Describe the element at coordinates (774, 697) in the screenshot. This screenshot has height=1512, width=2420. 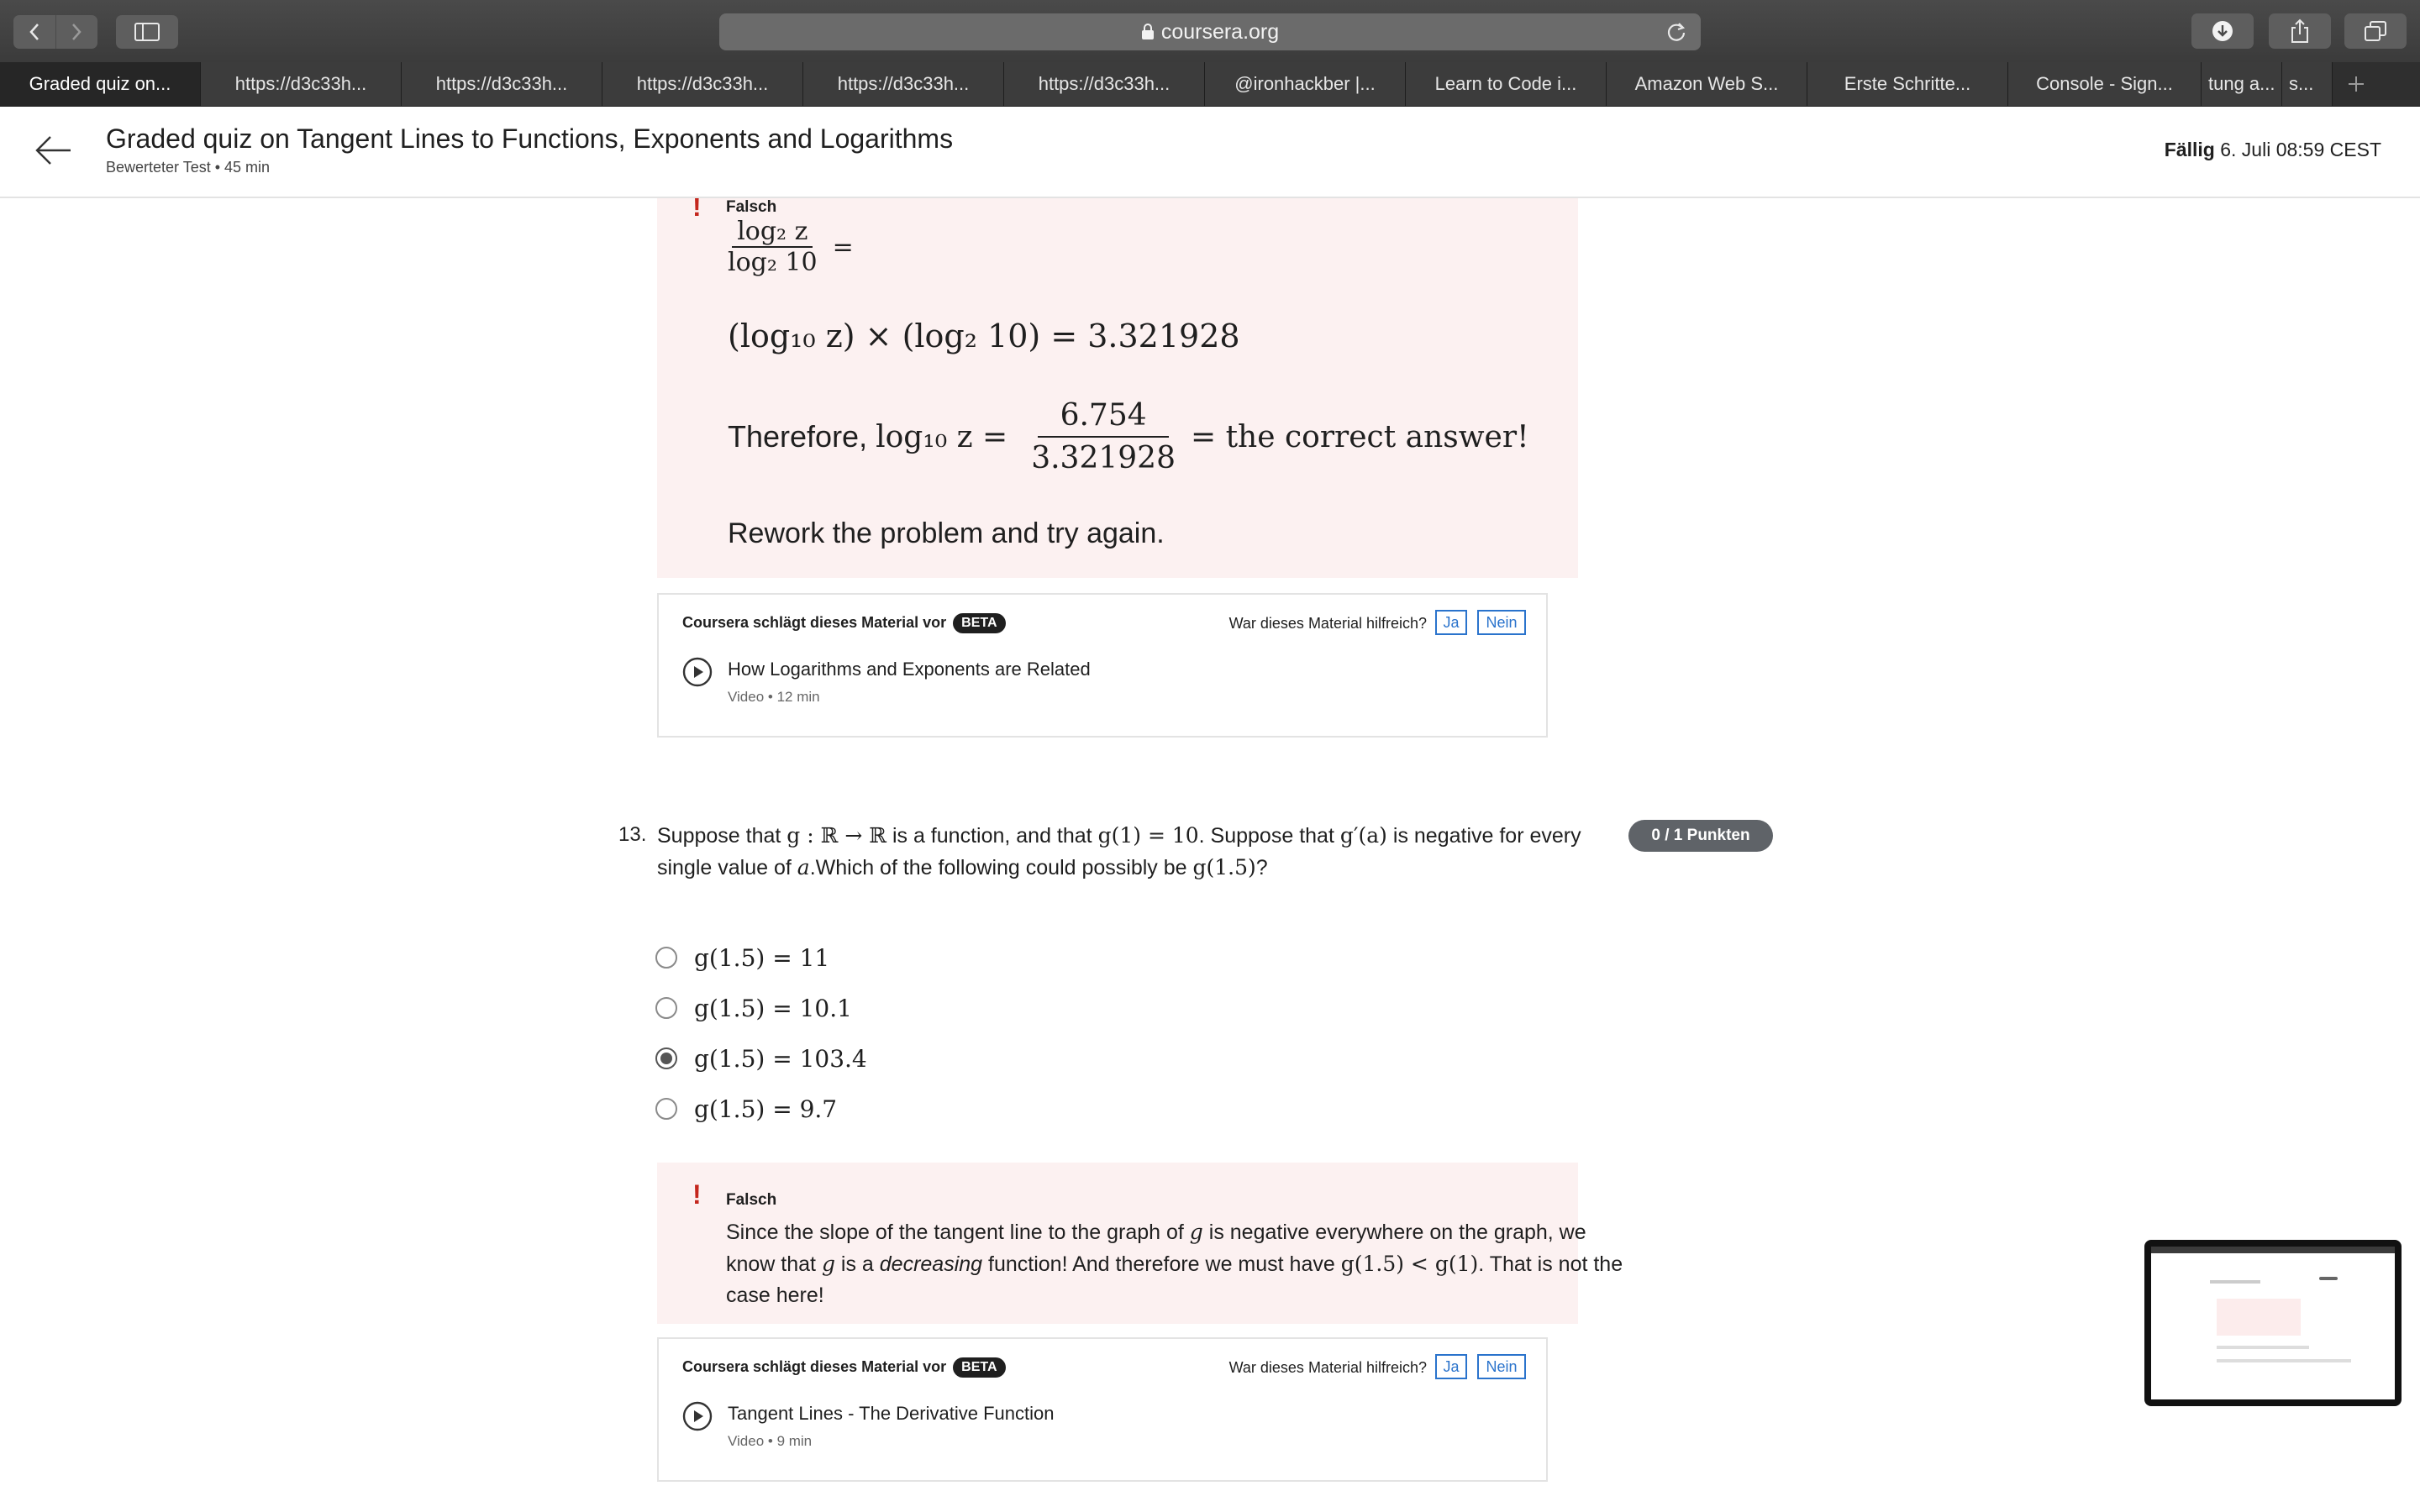
I see `suggestion-meta: Video • 12 min` at that location.